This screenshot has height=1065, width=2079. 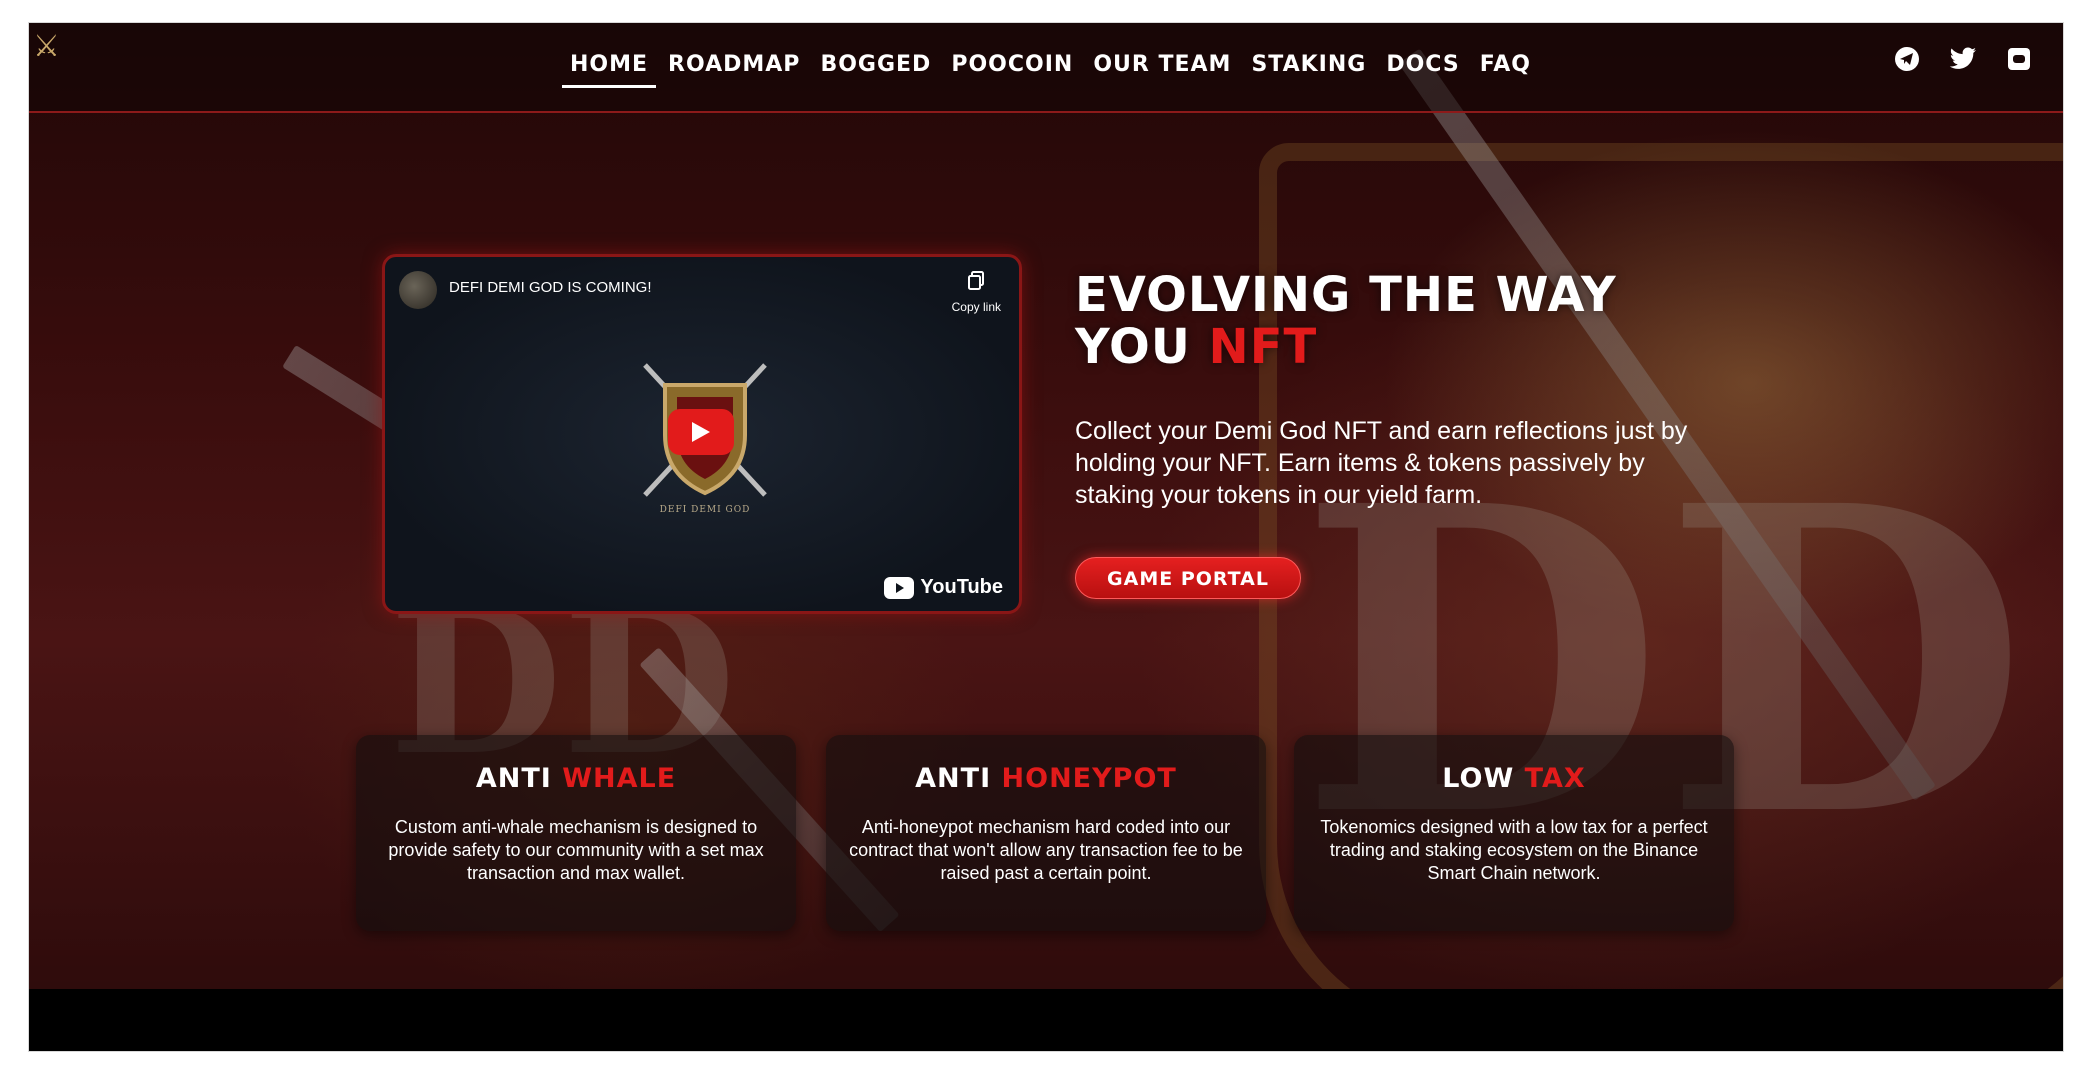 I want to click on copy-icon, so click(x=976, y=280).